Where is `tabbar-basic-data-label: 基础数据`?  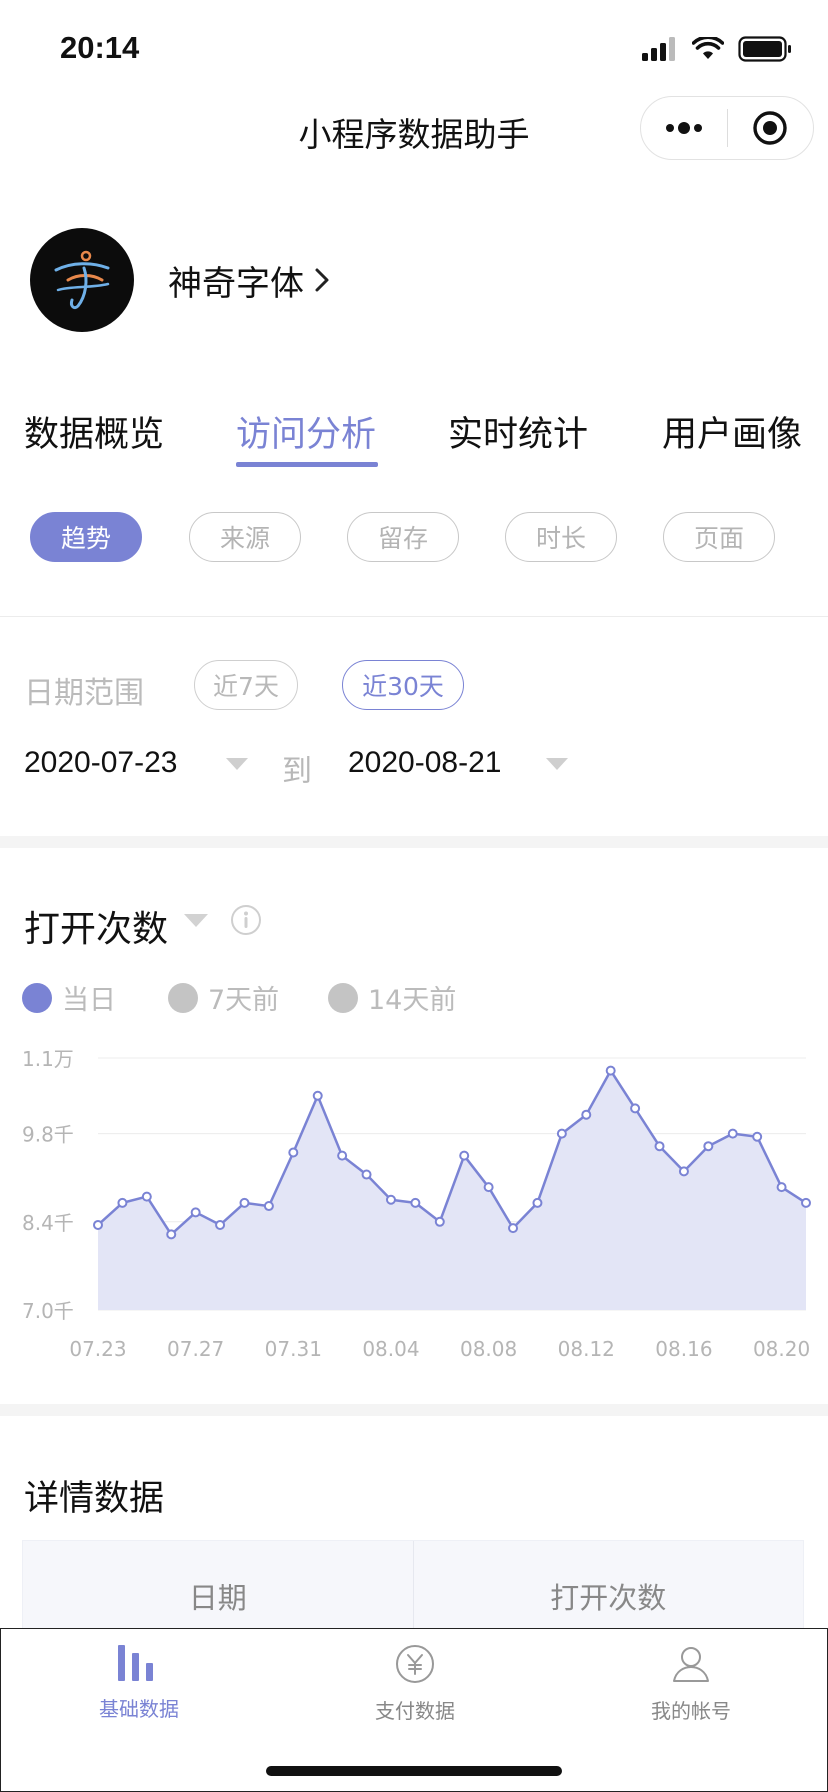
tabbar-basic-data-label: 基础数据 is located at coordinates (139, 1709).